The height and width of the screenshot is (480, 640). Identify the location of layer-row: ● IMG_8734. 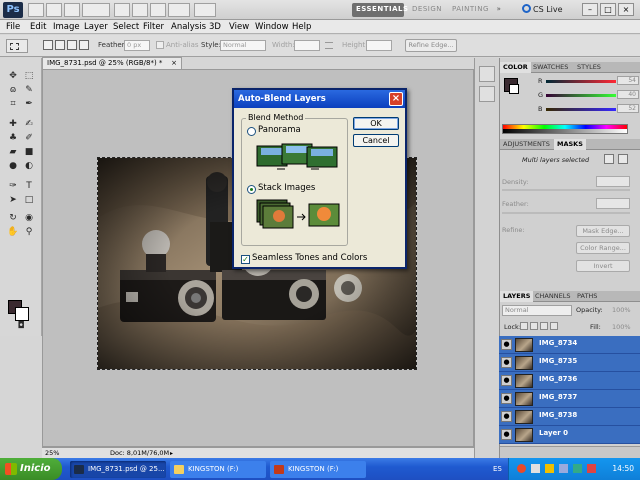
(569, 345).